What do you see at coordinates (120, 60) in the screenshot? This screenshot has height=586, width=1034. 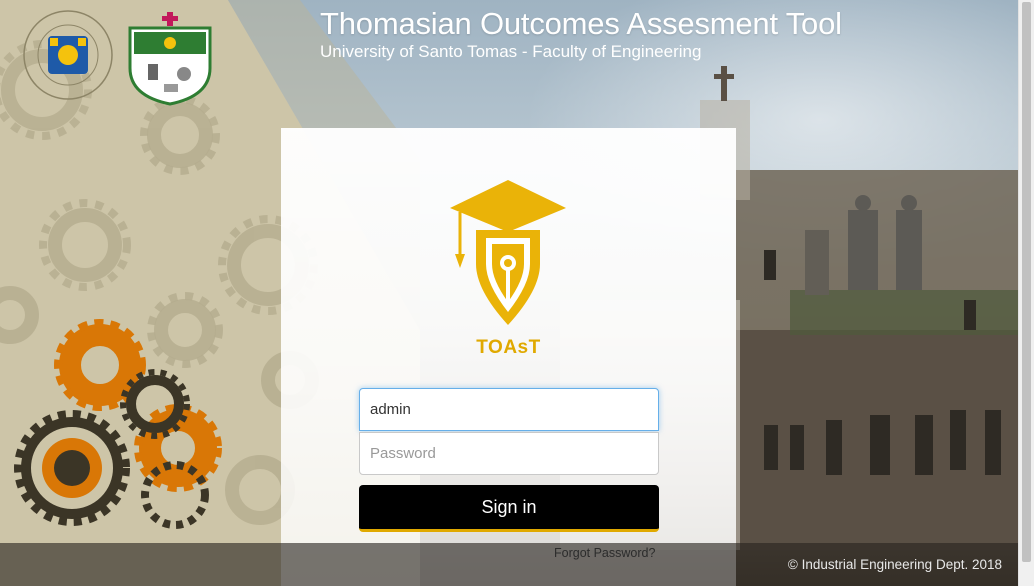 I see `header-logos` at bounding box center [120, 60].